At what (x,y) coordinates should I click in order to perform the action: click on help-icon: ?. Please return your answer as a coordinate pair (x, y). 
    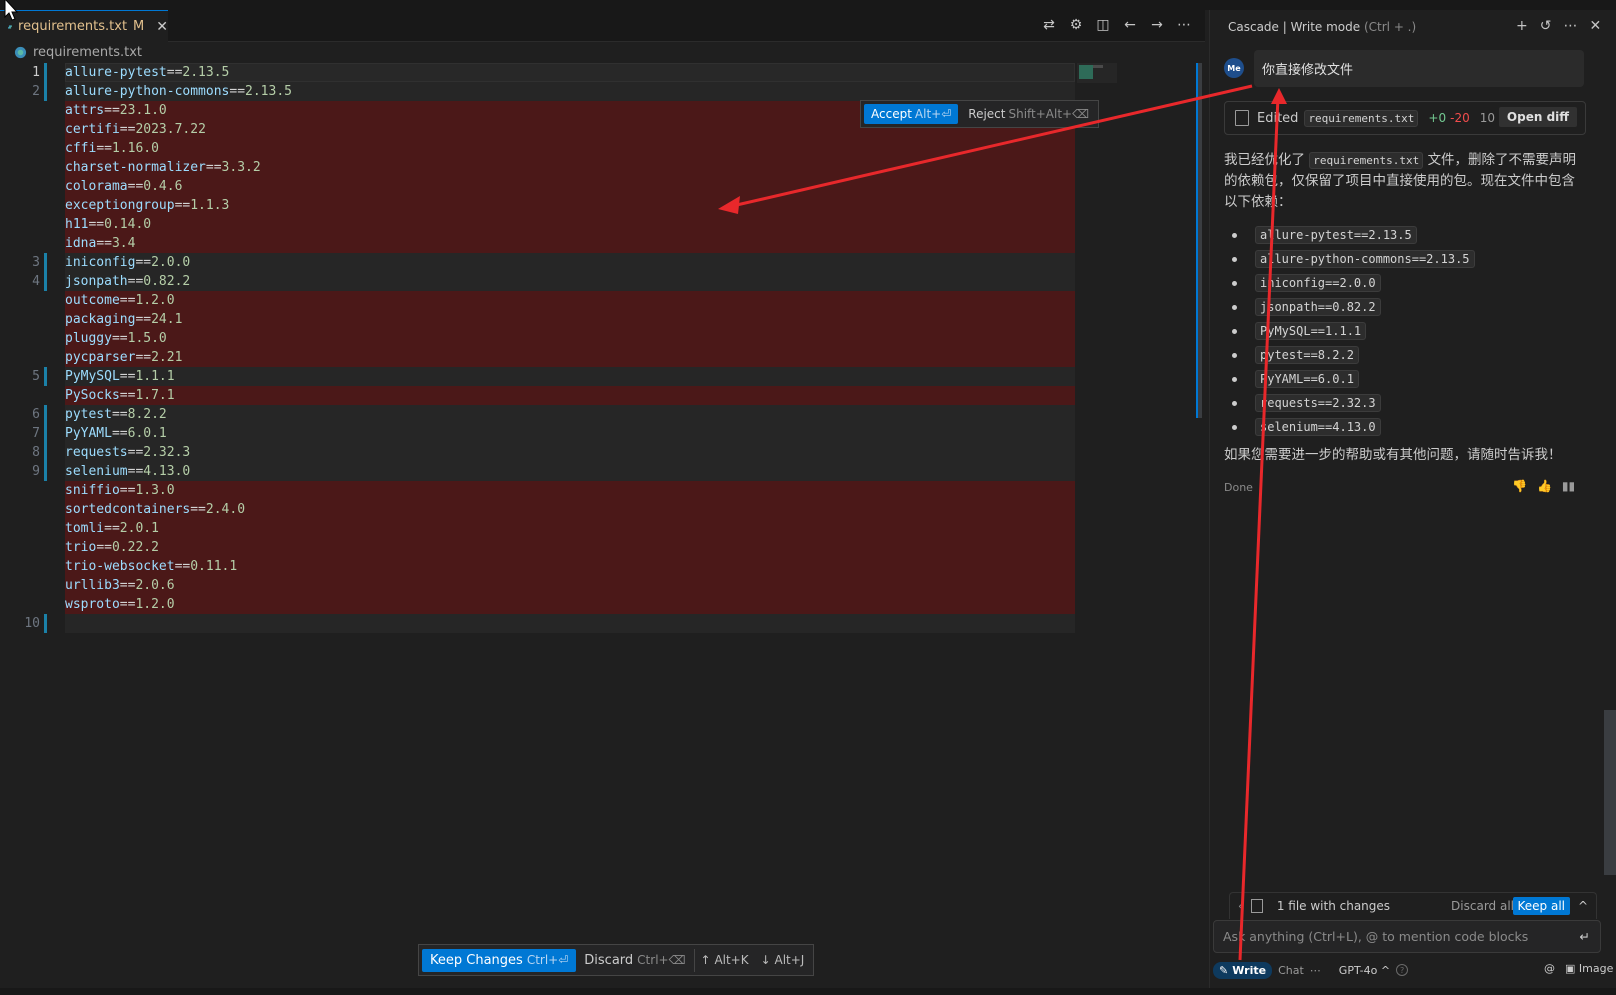
    Looking at the image, I should click on (1402, 970).